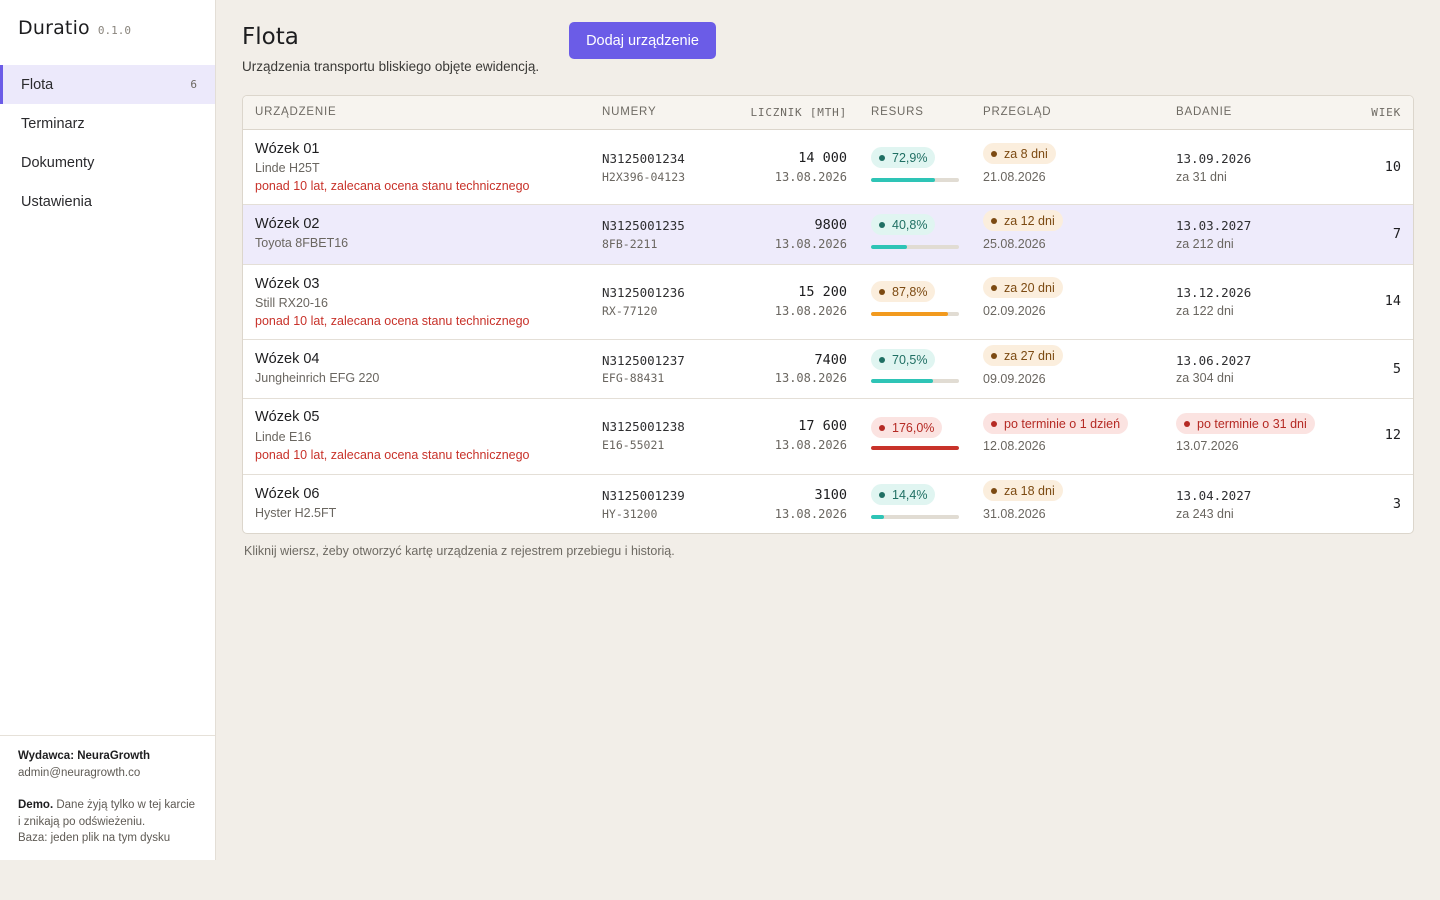 The image size is (1440, 900). What do you see at coordinates (107, 123) in the screenshot?
I see `sidebar-item-terminarz: Terminarz` at bounding box center [107, 123].